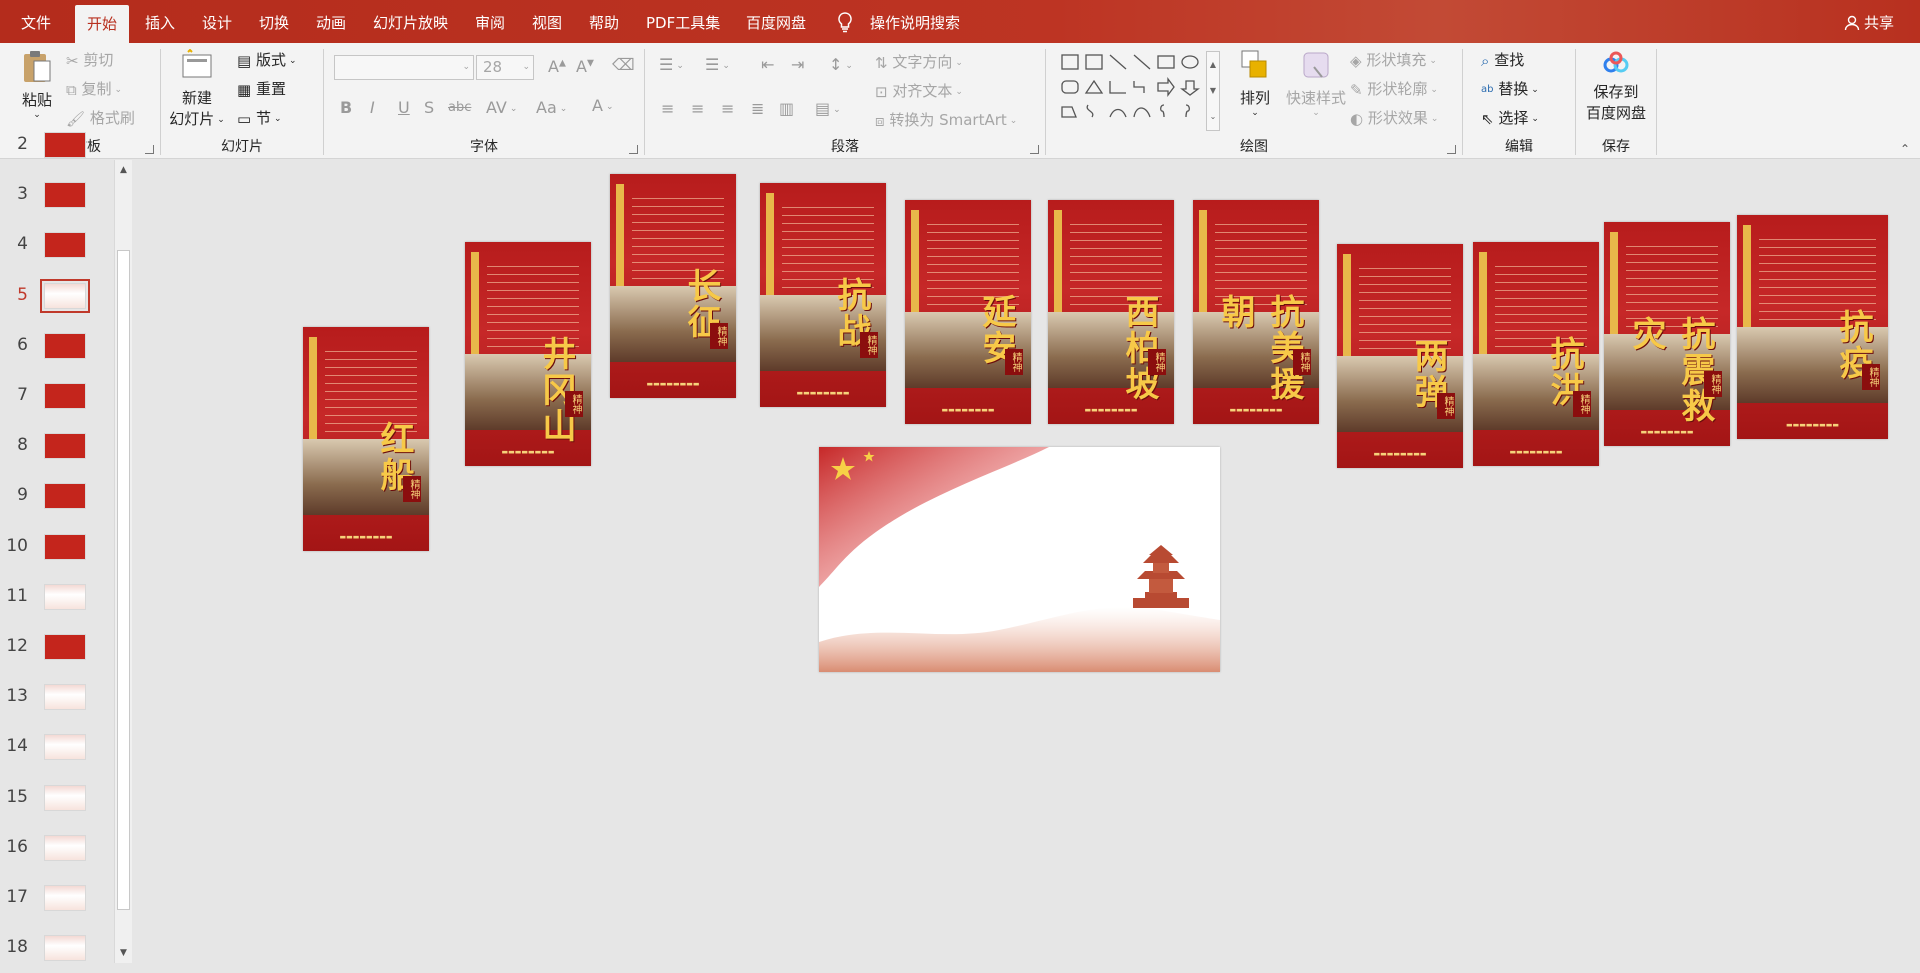 Image resolution: width=1920 pixels, height=973 pixels. I want to click on poster-image: 井冈山 精神 ▬▬▬▬▬▬▬▬, so click(528, 354).